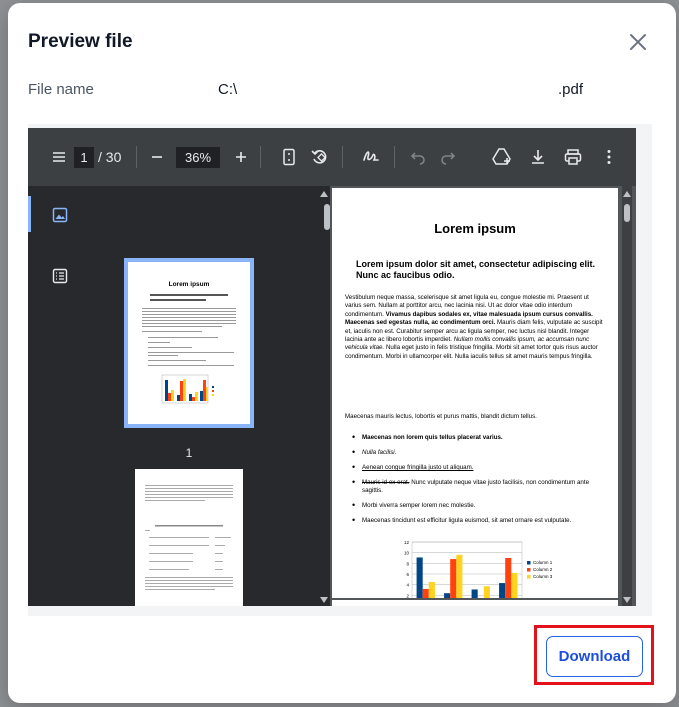 This screenshot has width=679, height=707. What do you see at coordinates (332, 157) in the screenshot?
I see `pdf-toolbar: 1 / 30 36%` at bounding box center [332, 157].